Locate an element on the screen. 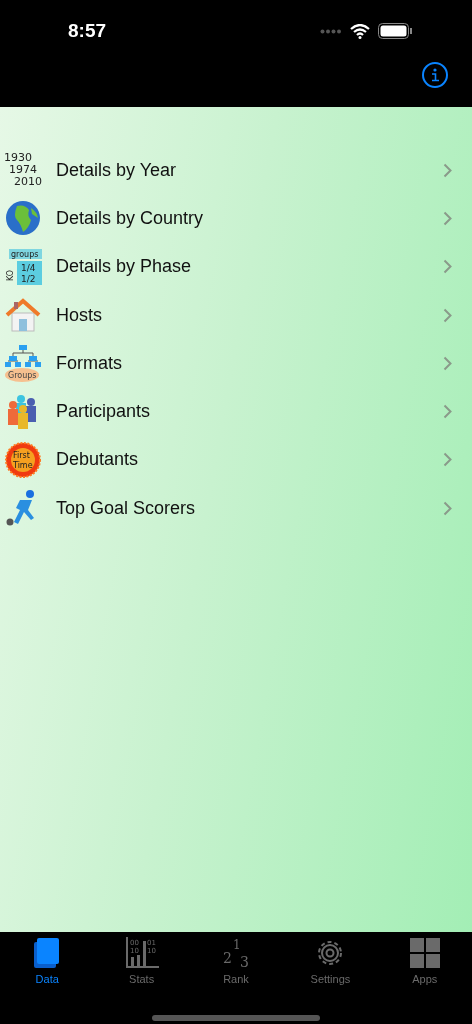 This screenshot has height=1024, width=472. menu-item: Details by Phase is located at coordinates (249, 267).